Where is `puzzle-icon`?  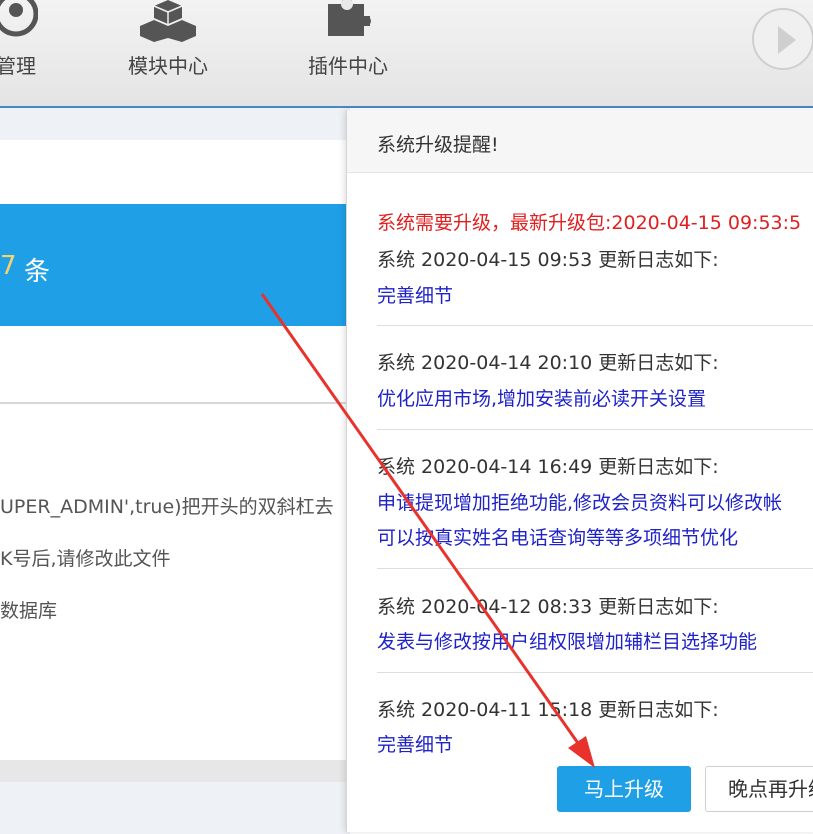
puzzle-icon is located at coordinates (349, 18).